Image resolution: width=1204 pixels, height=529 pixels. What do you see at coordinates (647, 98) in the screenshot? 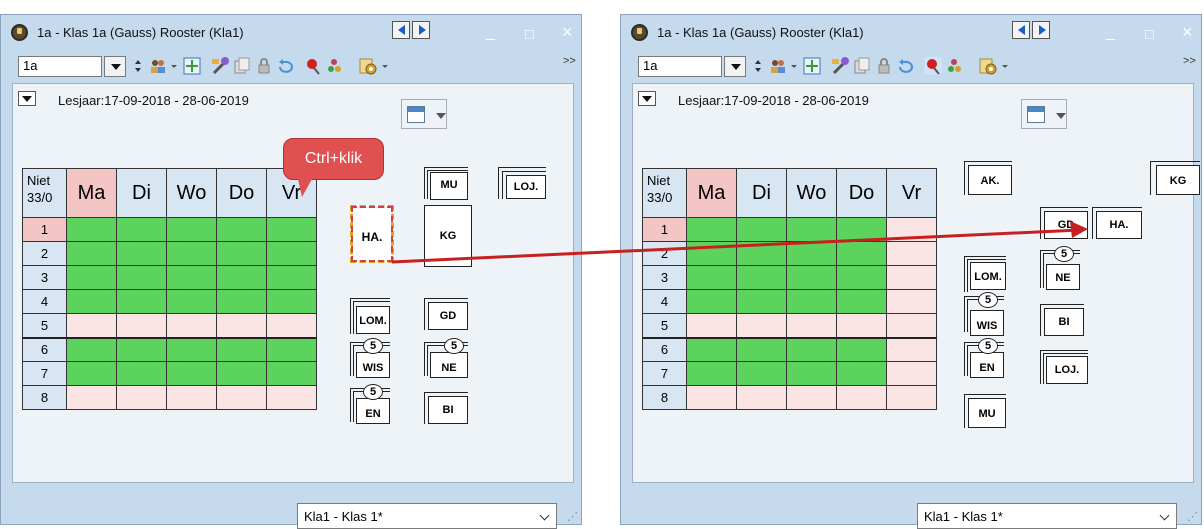
I see `panel-menu-dropdown` at bounding box center [647, 98].